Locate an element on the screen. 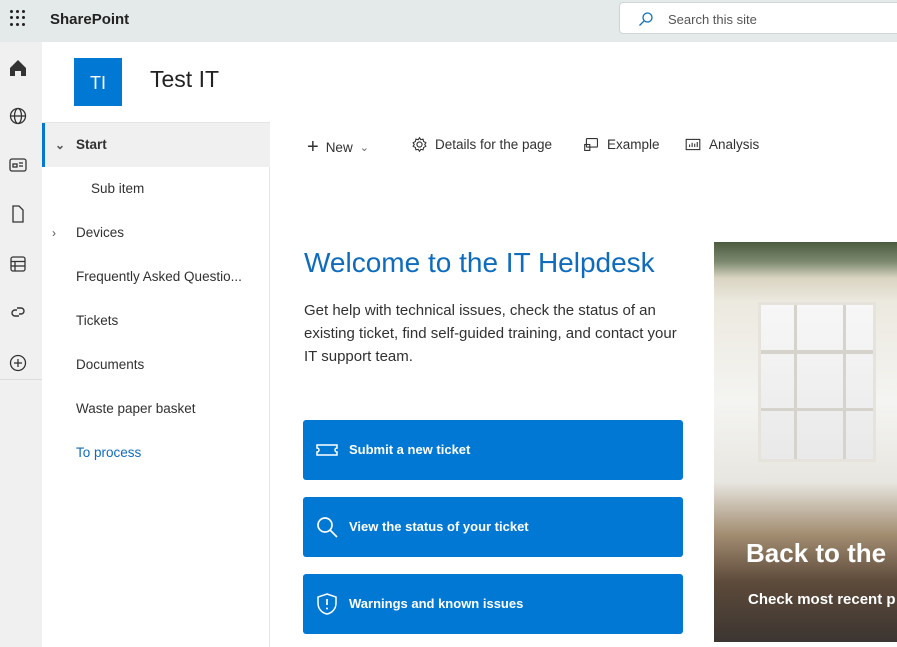  suite-header: SharePoint Search this site is located at coordinates (448, 21).